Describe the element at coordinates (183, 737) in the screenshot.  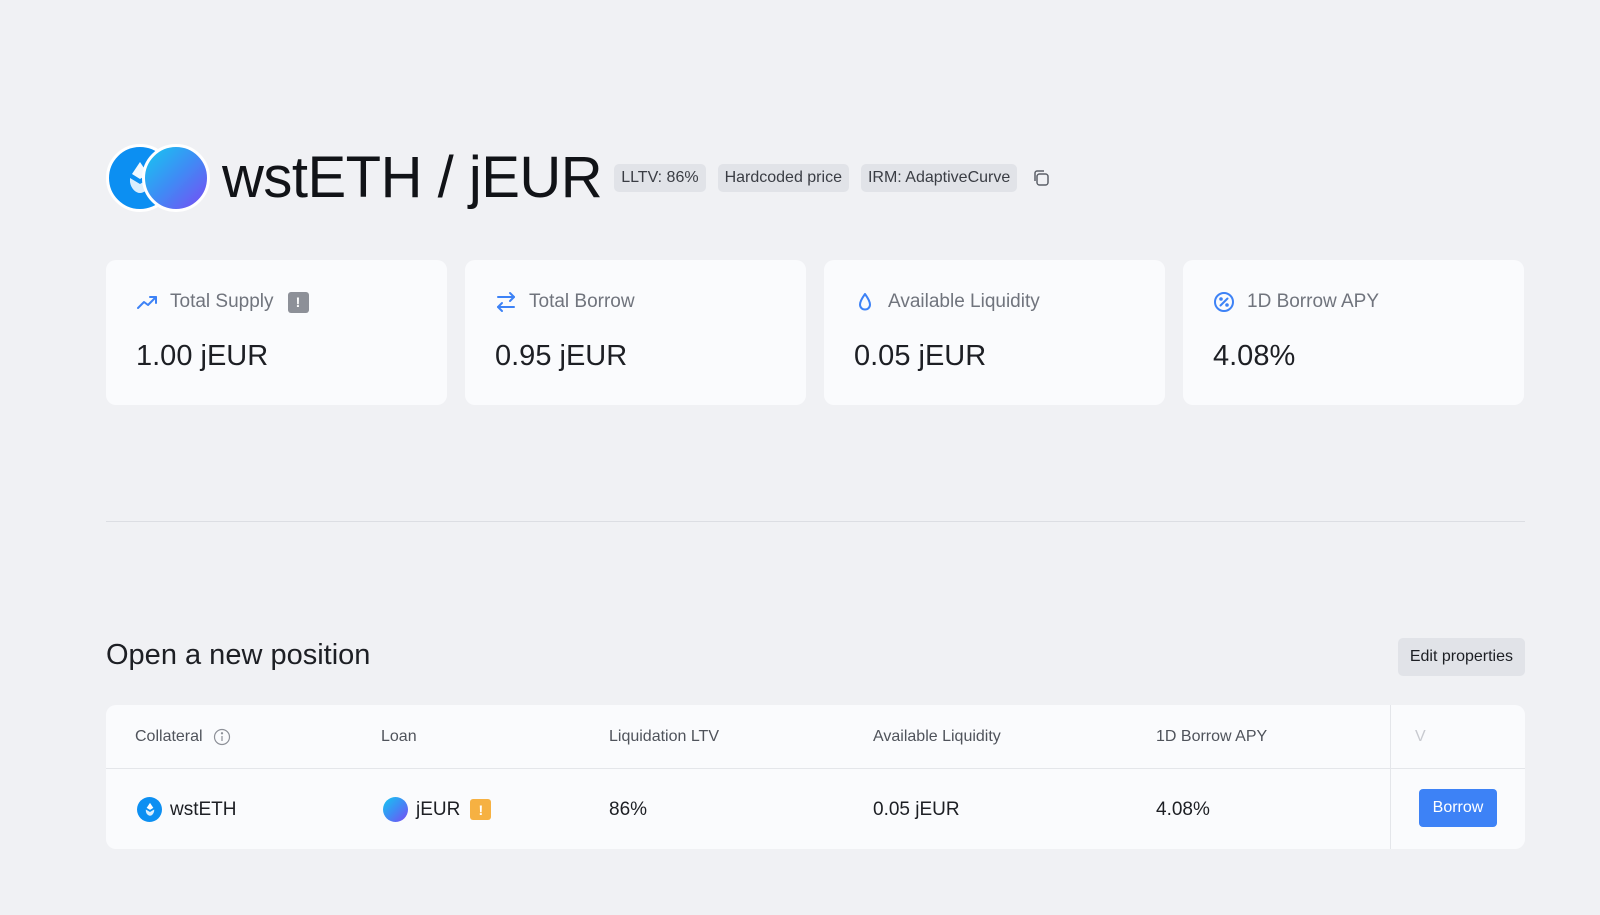
I see `column-header-collateral: Collateral` at that location.